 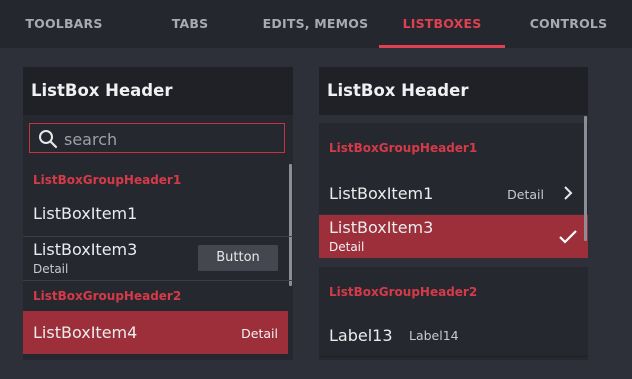 I want to click on right-listbox-item-labels: Label13 Label14, so click(x=453, y=336).